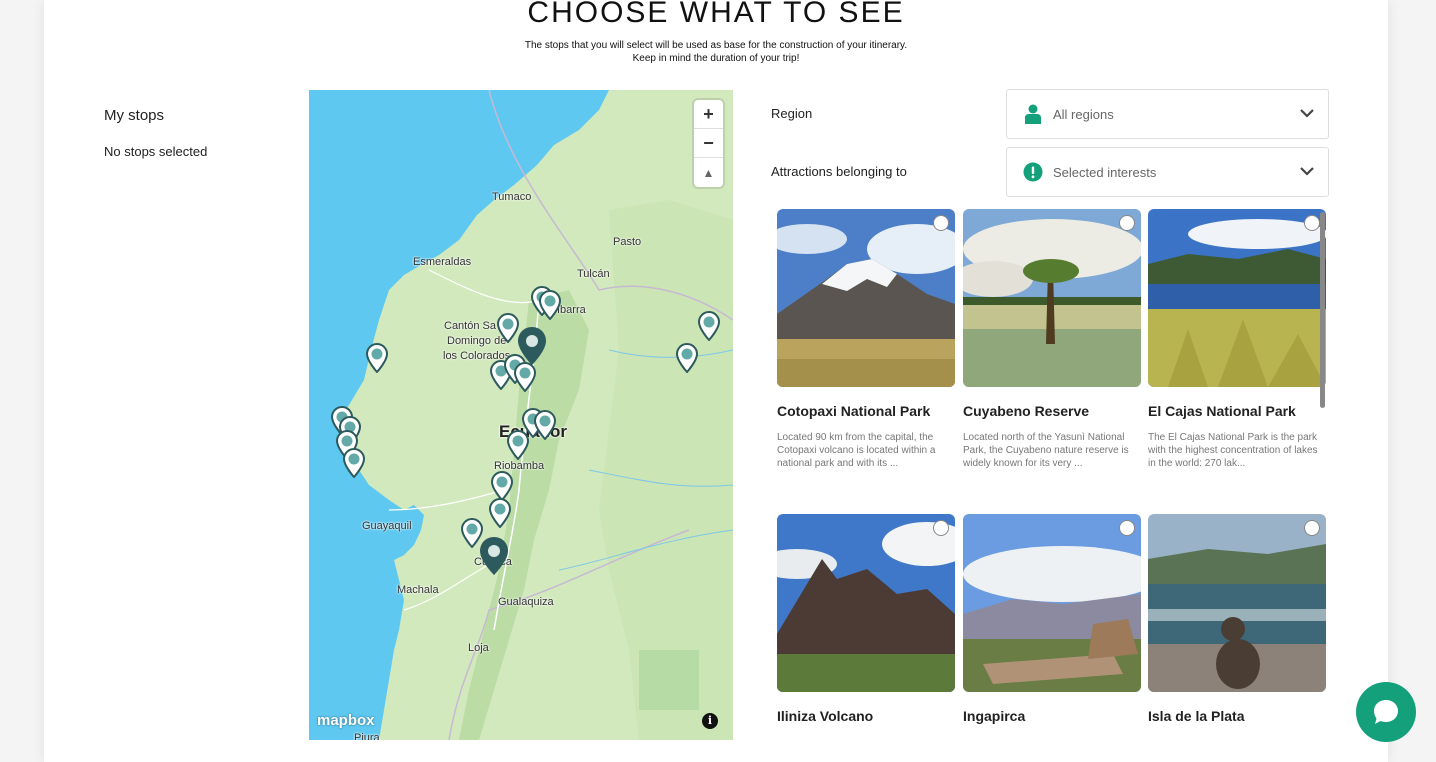 The height and width of the screenshot is (762, 1436). I want to click on page-title: CHOOSE WHAT TO SEE, so click(716, 14).